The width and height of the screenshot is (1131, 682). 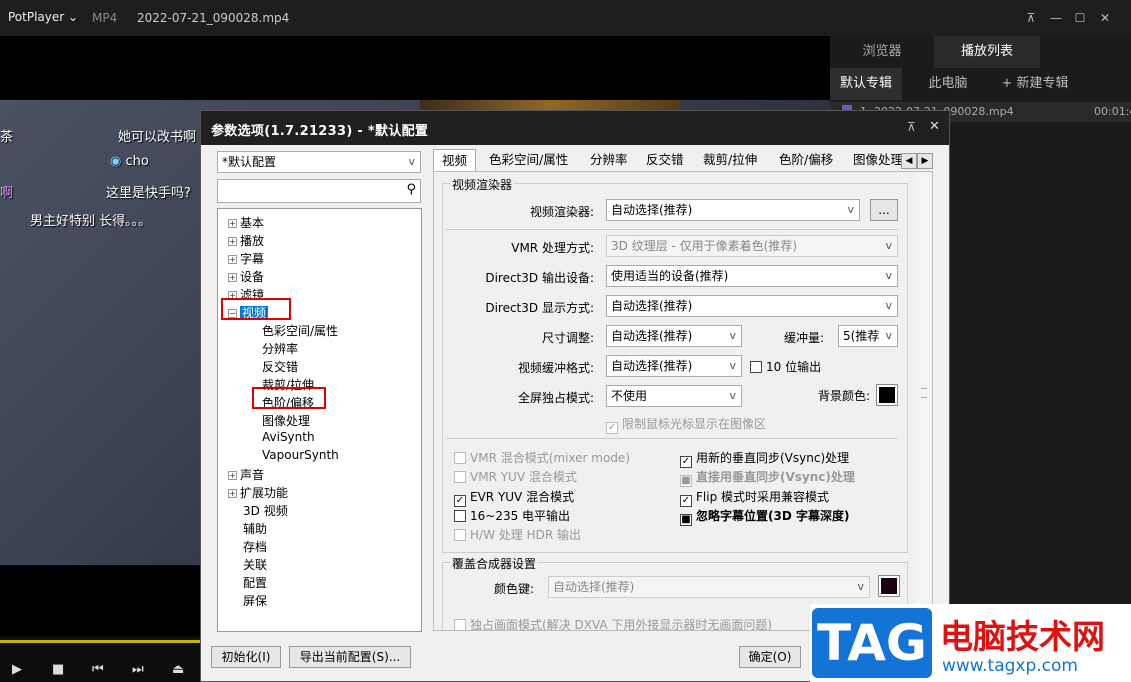 What do you see at coordinates (709, 587) in the screenshot?
I see `colorkey-select: 自动选择(推荐) v` at bounding box center [709, 587].